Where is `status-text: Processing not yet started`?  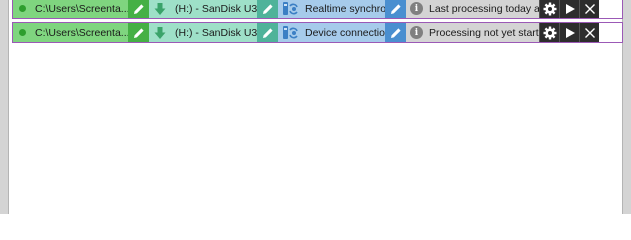
status-text: Processing not yet started is located at coordinates (484, 32).